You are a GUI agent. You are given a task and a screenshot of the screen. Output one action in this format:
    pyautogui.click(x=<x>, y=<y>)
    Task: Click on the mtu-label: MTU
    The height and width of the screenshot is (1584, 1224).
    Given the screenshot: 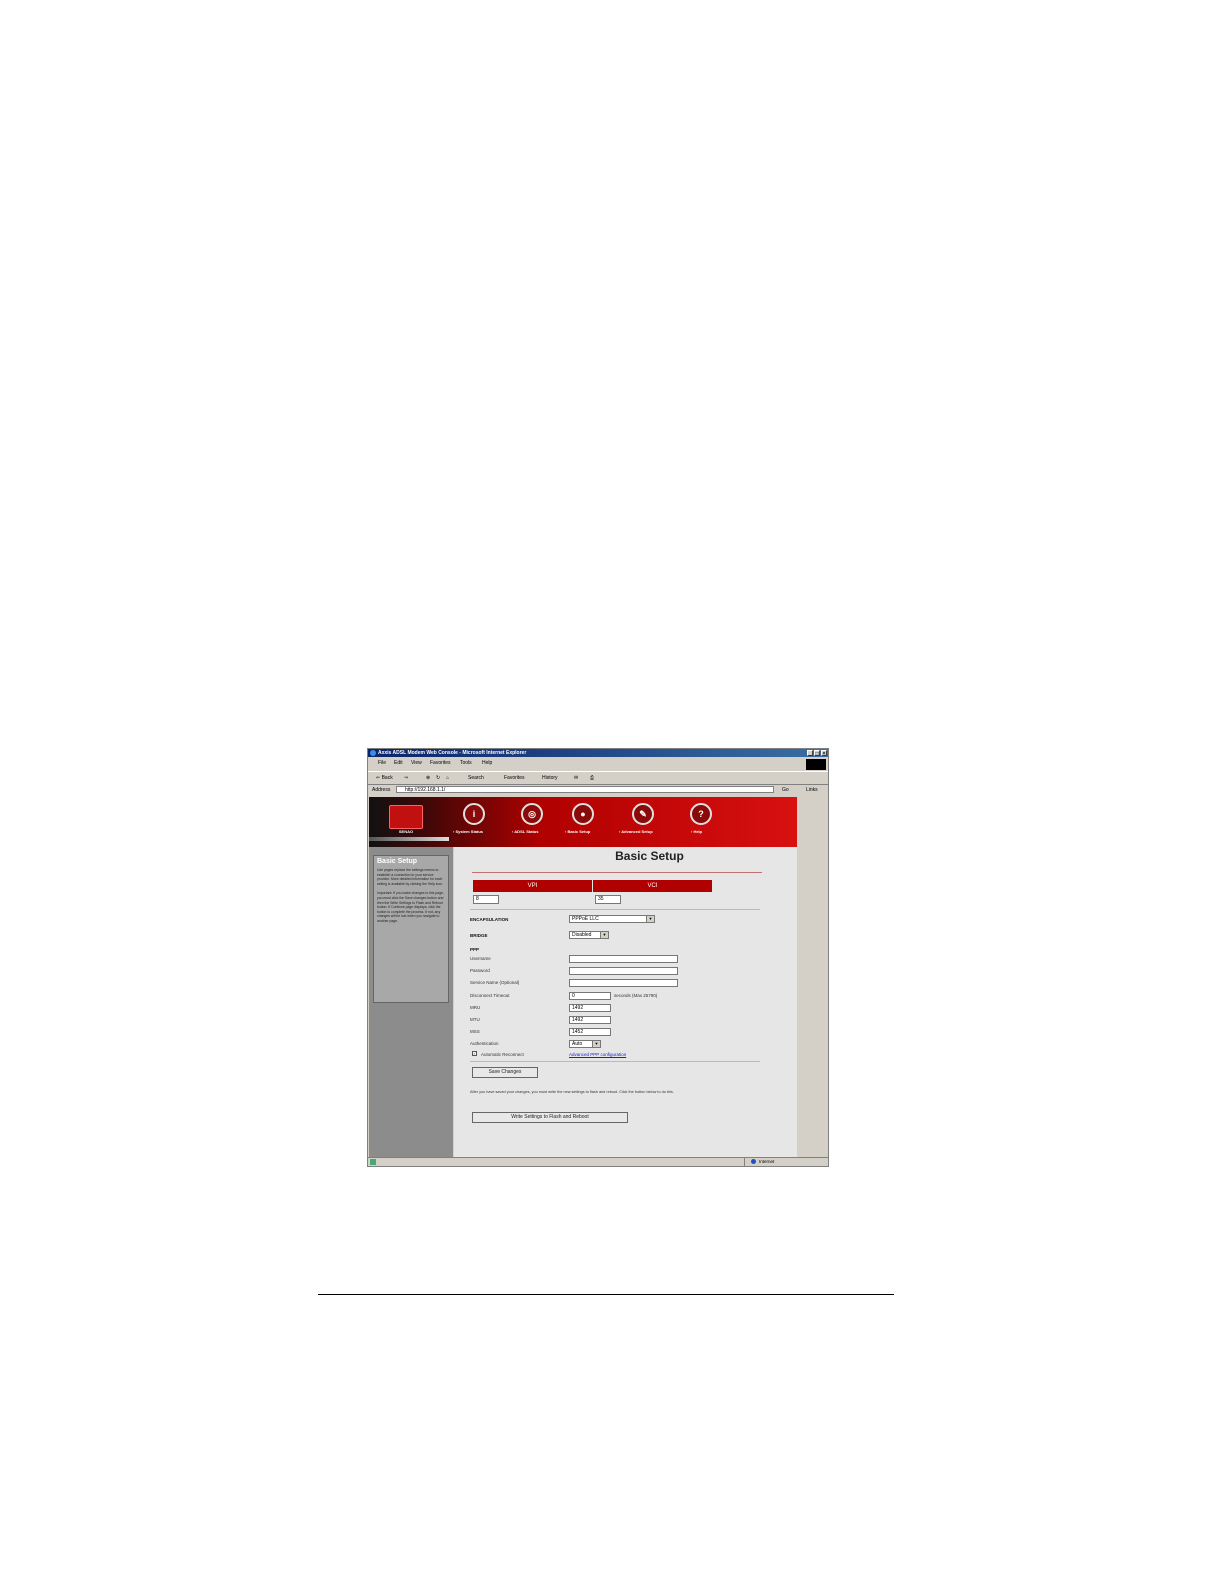 What is the action you would take?
    pyautogui.click(x=475, y=1019)
    